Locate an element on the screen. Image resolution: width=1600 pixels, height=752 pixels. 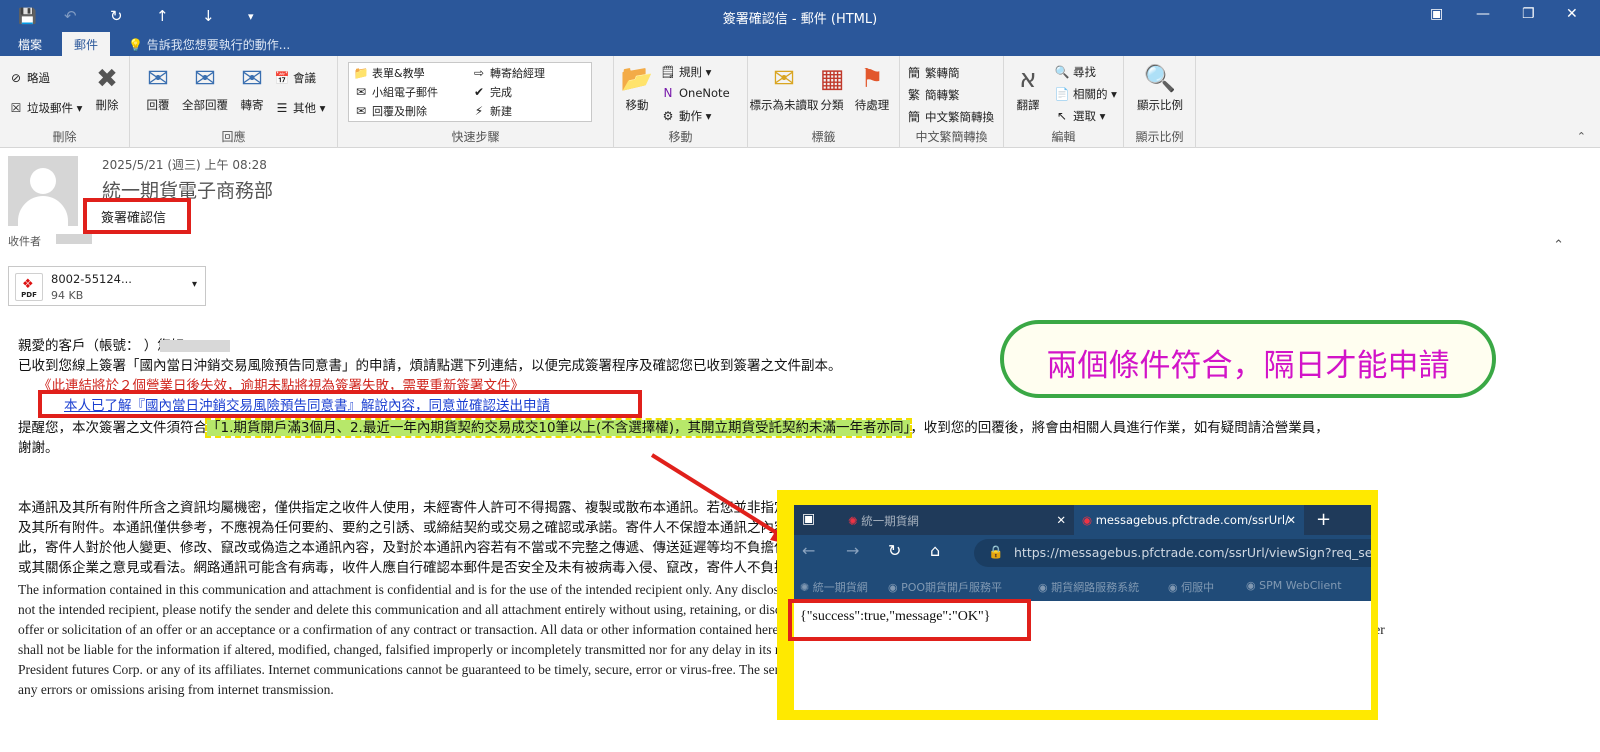
favorite-3: ◉ 期貨網路服務系統 is located at coordinates (1088, 587).